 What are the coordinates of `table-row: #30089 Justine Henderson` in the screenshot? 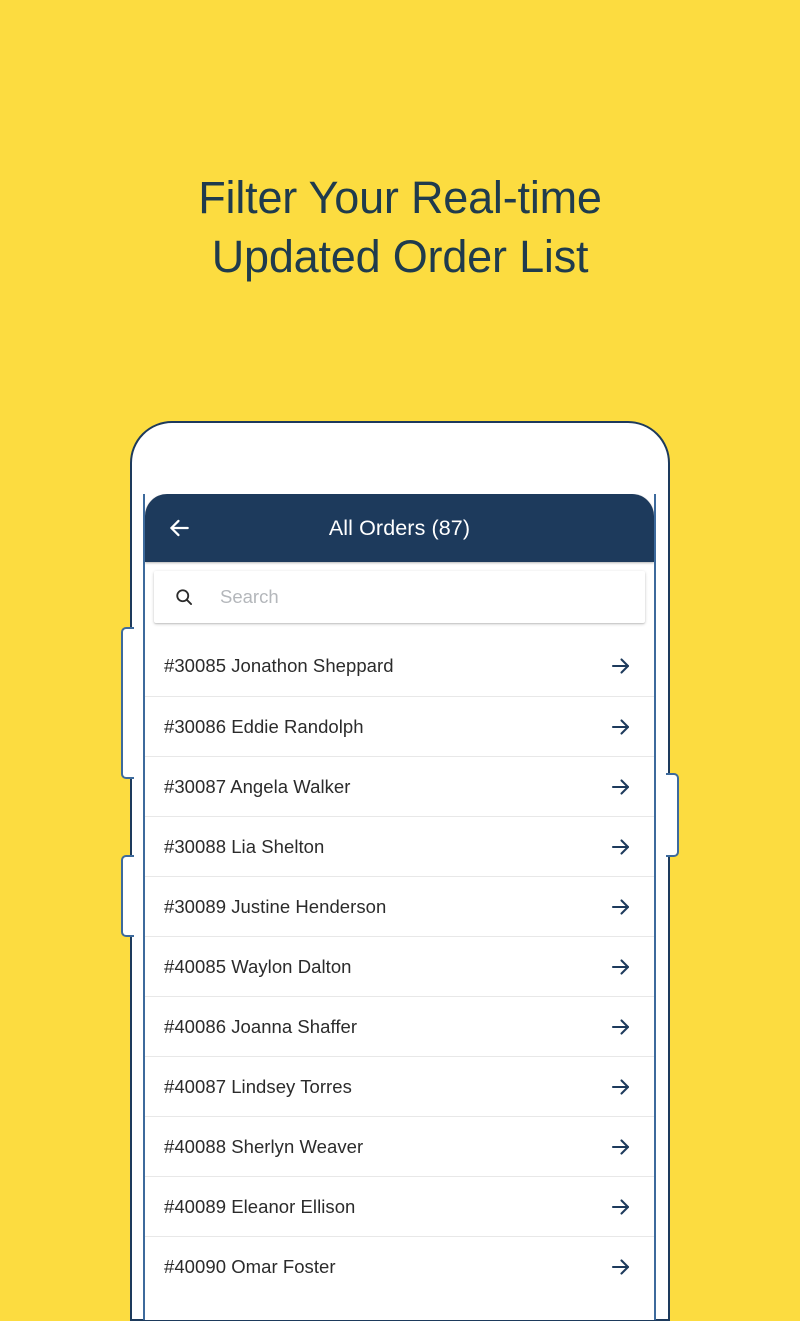 It's located at (399, 906).